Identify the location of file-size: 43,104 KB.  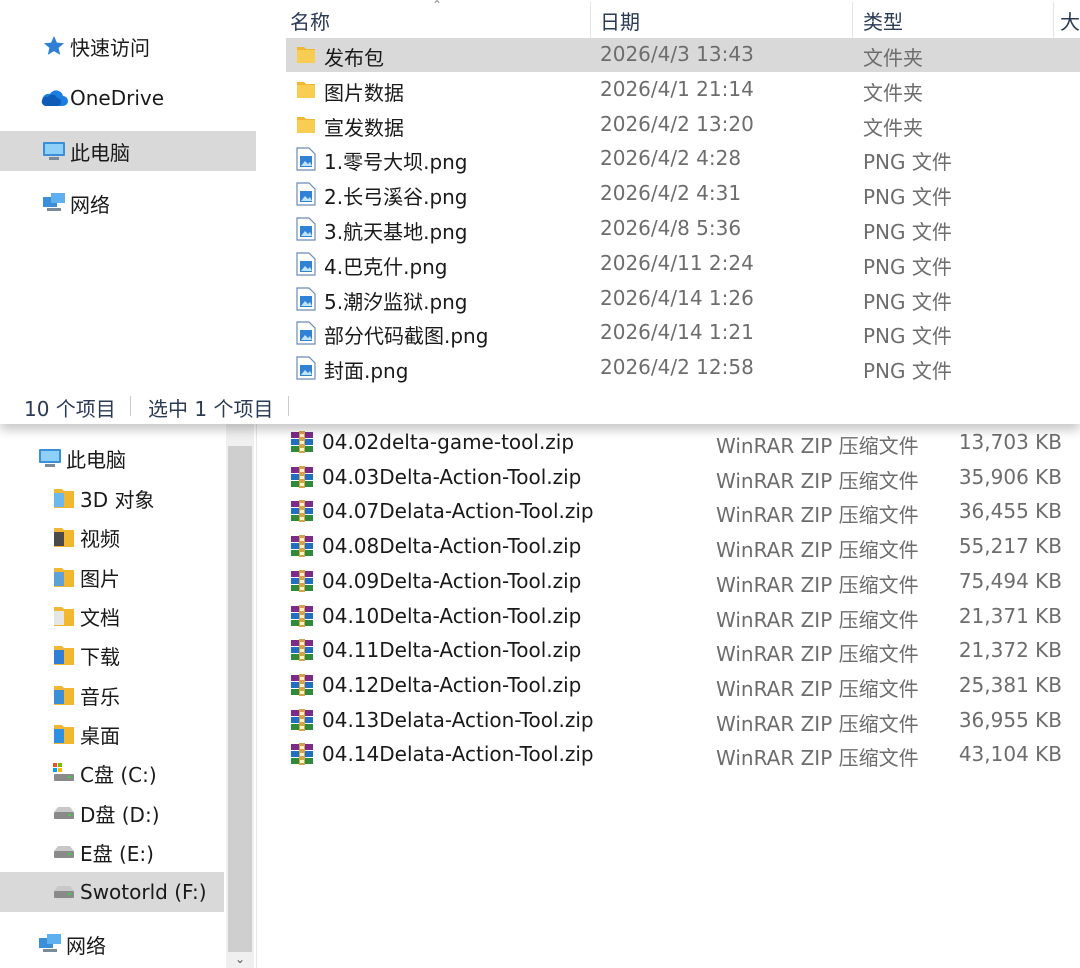
(1010, 754).